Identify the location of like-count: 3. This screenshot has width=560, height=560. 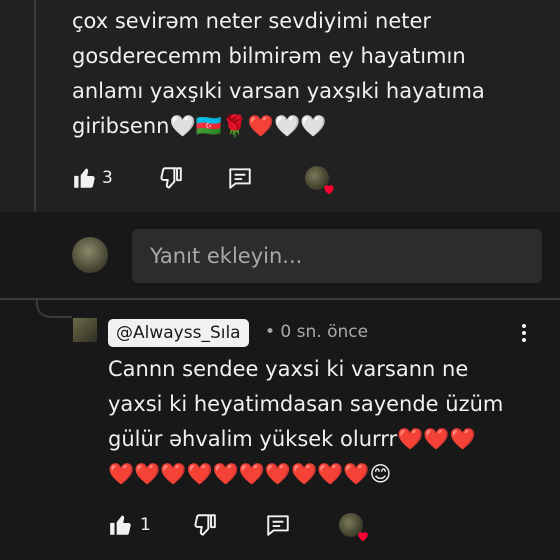
(107, 178).